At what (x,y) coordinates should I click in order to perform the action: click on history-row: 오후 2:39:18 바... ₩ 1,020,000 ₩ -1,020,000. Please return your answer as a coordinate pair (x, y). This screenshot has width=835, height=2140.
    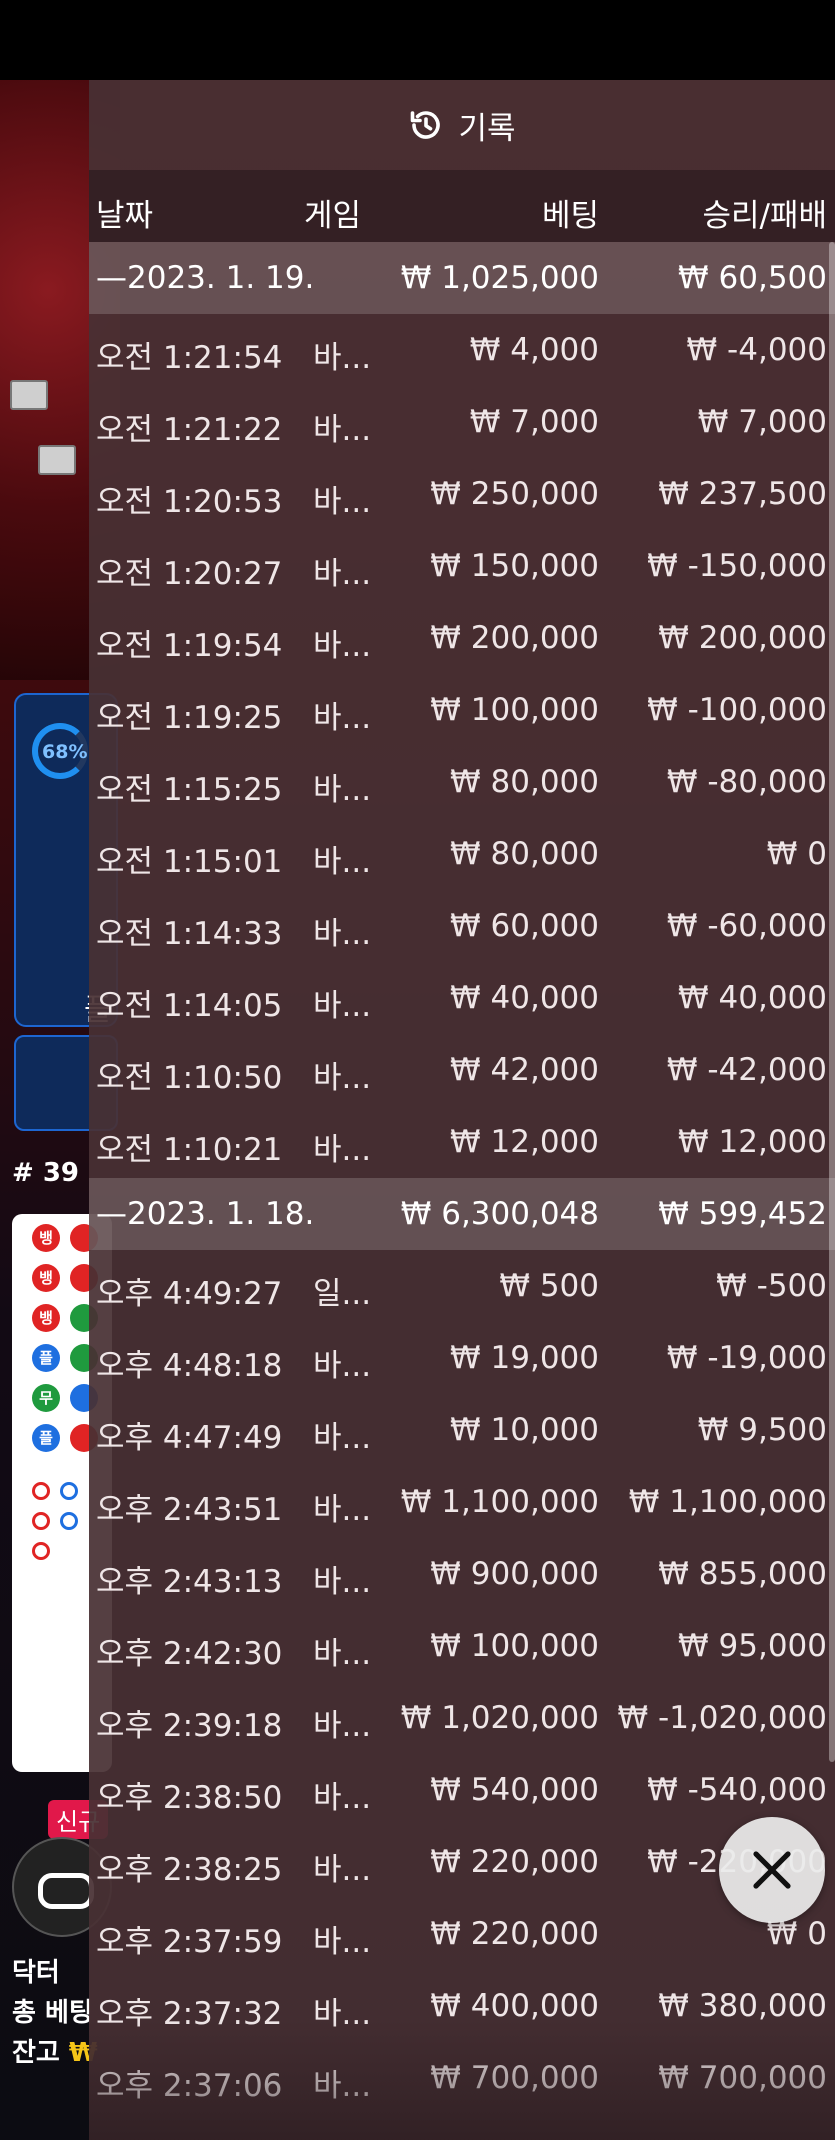
    Looking at the image, I should click on (462, 1718).